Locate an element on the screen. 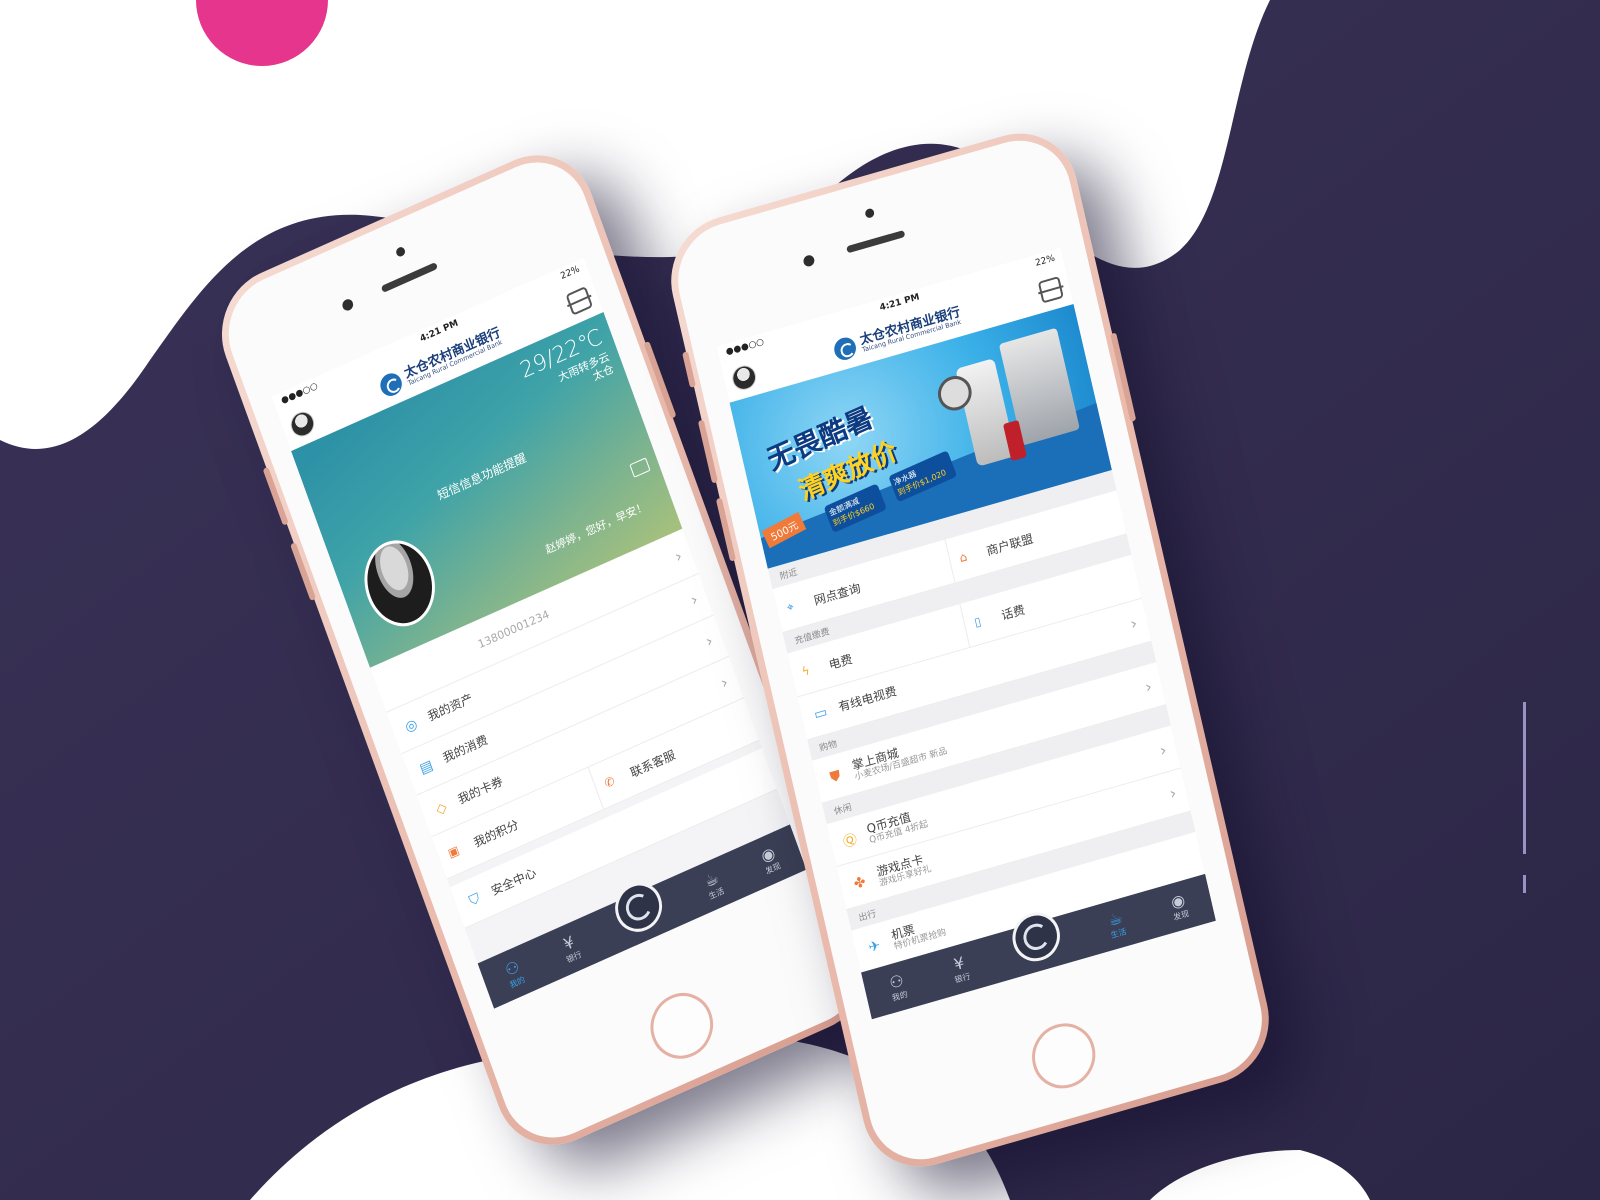  item-label: 电费 is located at coordinates (840, 661).